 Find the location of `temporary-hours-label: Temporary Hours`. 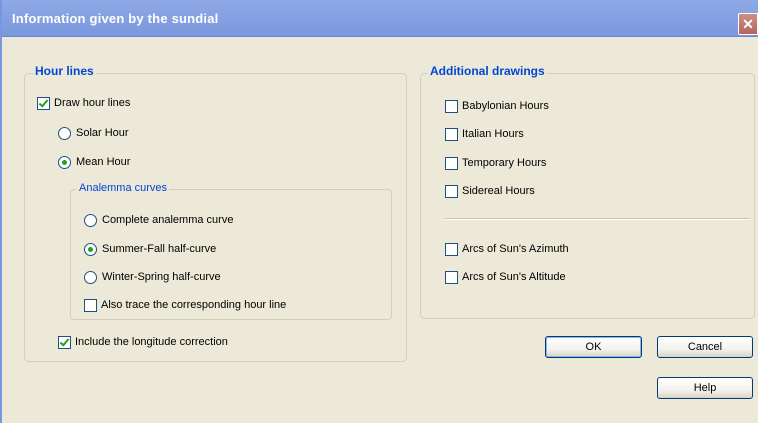

temporary-hours-label: Temporary Hours is located at coordinates (504, 163).